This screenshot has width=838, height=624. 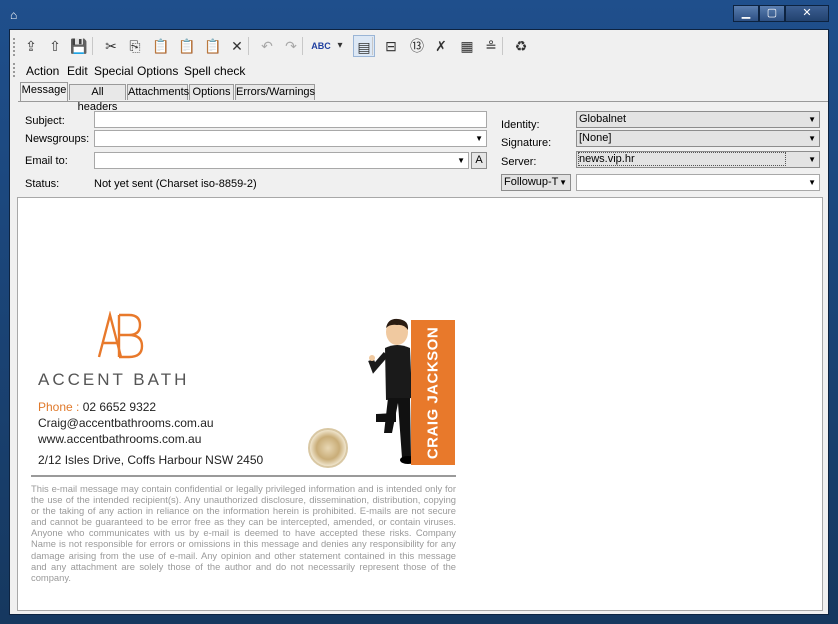 I want to click on tab-errors-warnings: Errors/Warnings, so click(x=275, y=92).